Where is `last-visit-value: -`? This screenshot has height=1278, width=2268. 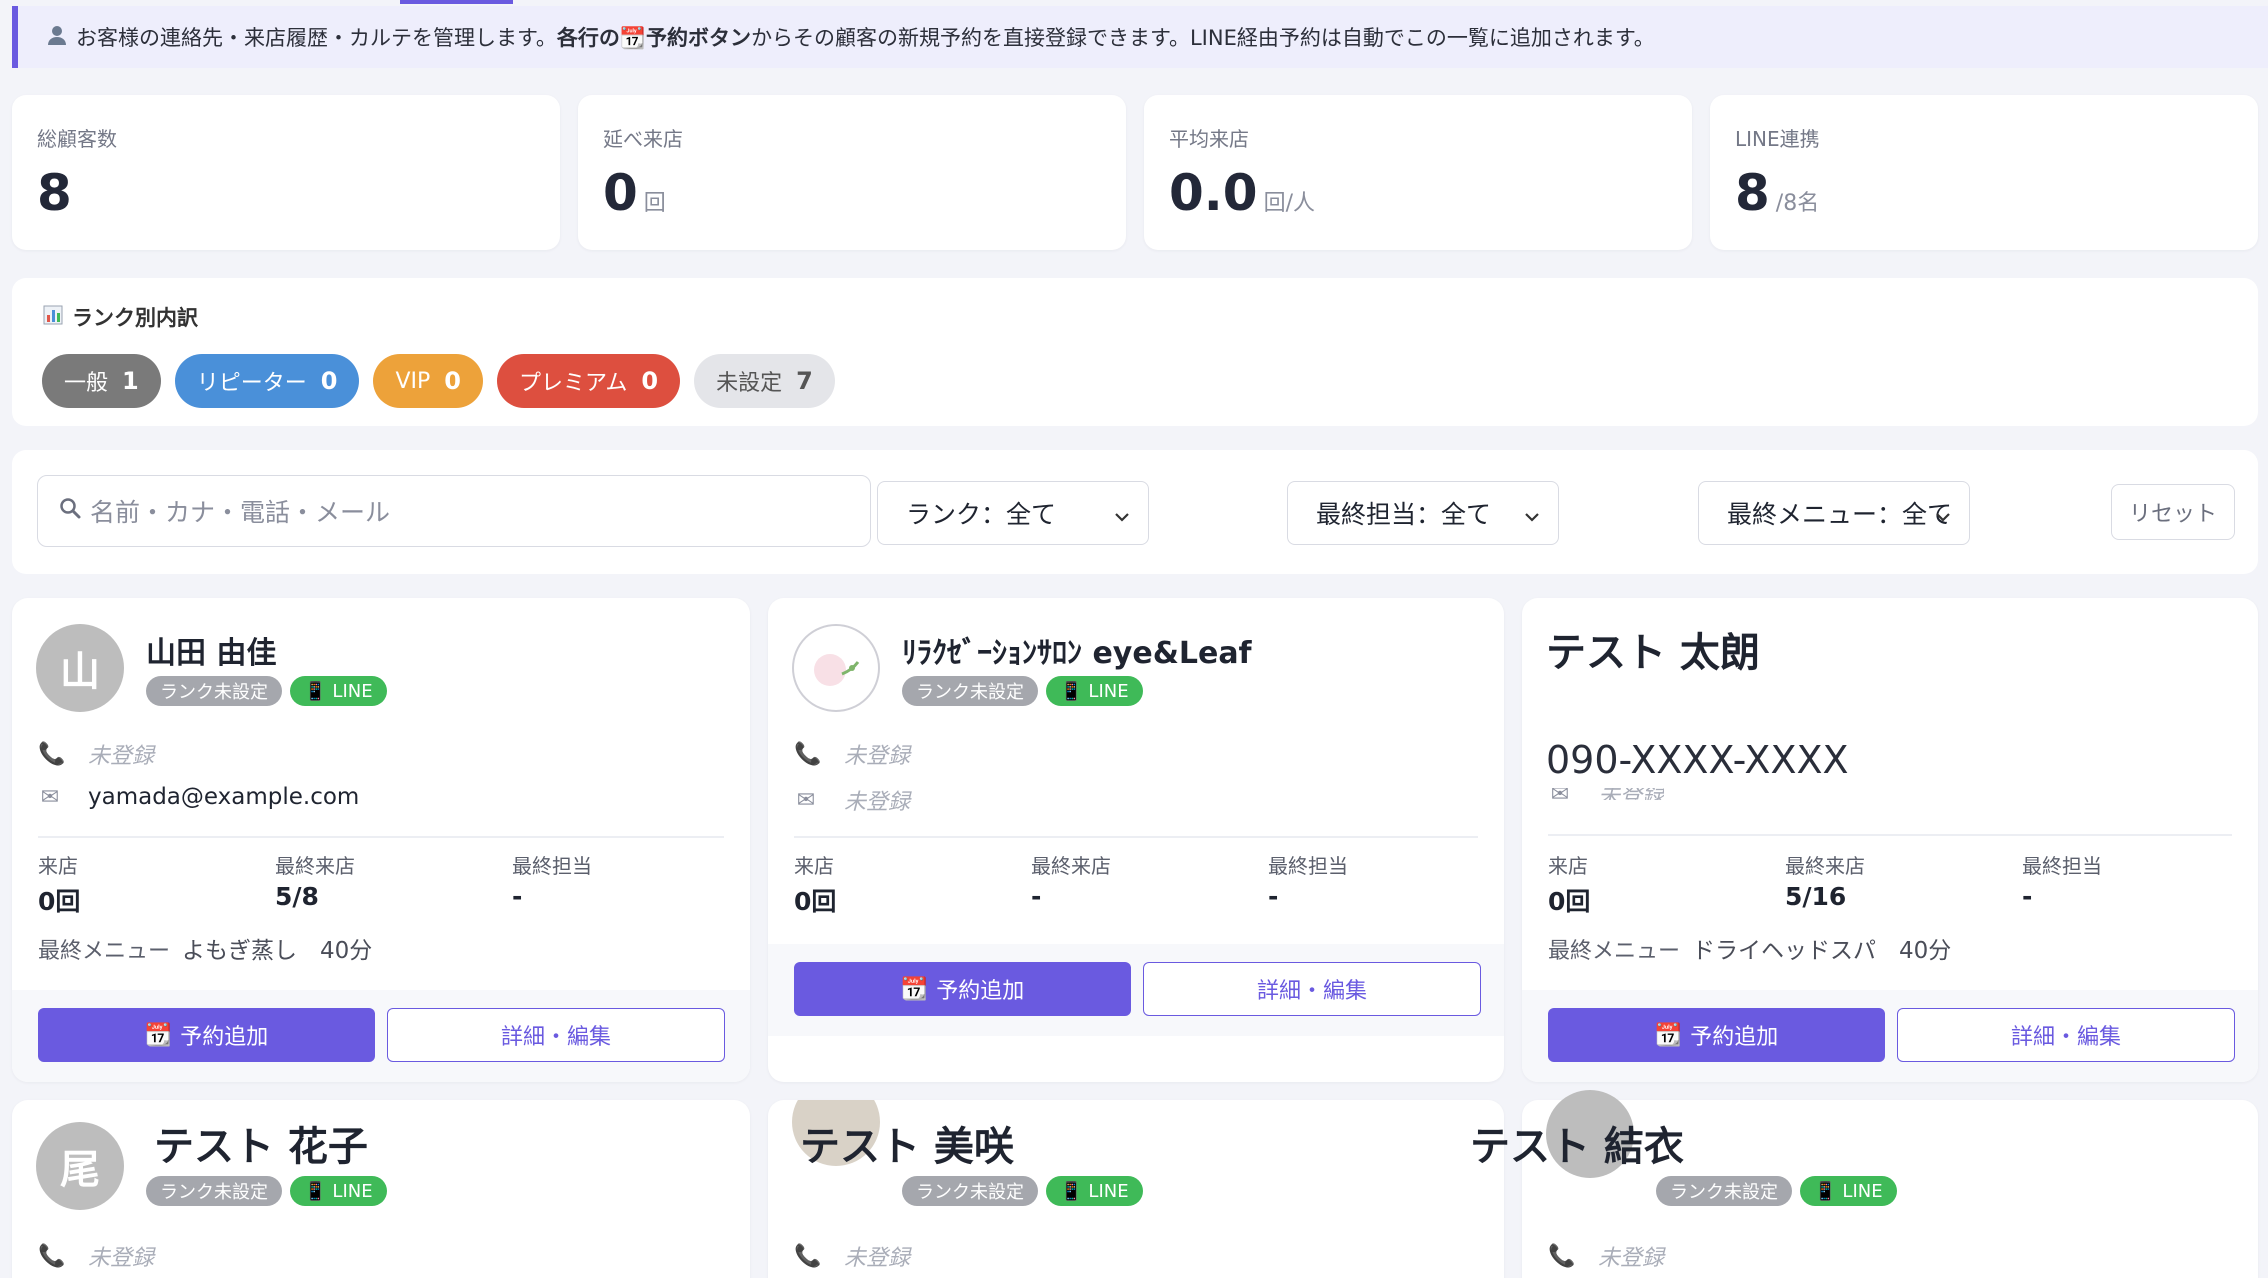 last-visit-value: - is located at coordinates (1036, 896).